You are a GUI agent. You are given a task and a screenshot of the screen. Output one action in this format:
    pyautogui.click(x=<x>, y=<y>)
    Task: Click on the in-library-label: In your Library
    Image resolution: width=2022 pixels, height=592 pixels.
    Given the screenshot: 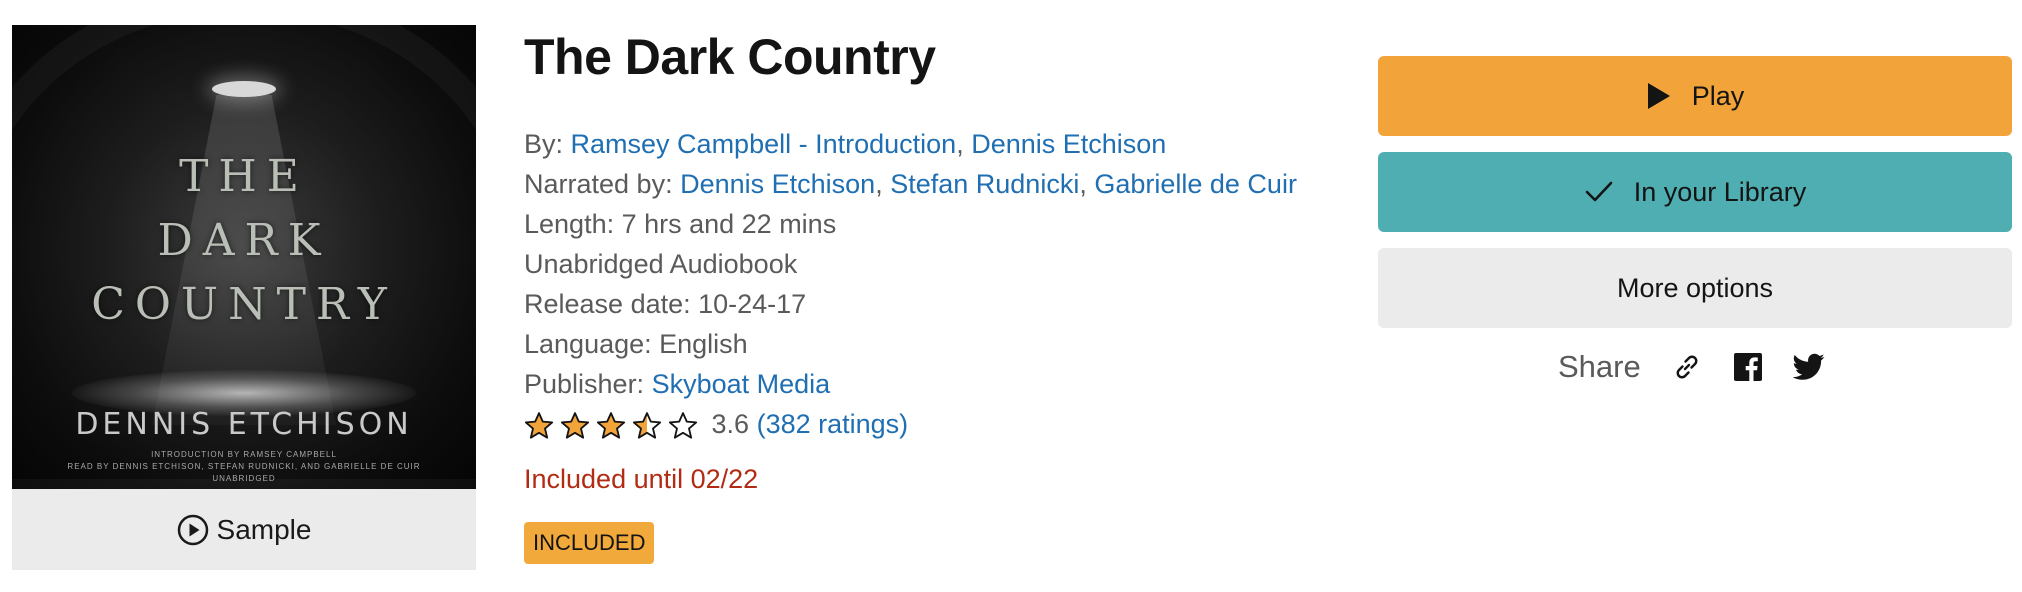 What is the action you would take?
    pyautogui.click(x=1720, y=191)
    